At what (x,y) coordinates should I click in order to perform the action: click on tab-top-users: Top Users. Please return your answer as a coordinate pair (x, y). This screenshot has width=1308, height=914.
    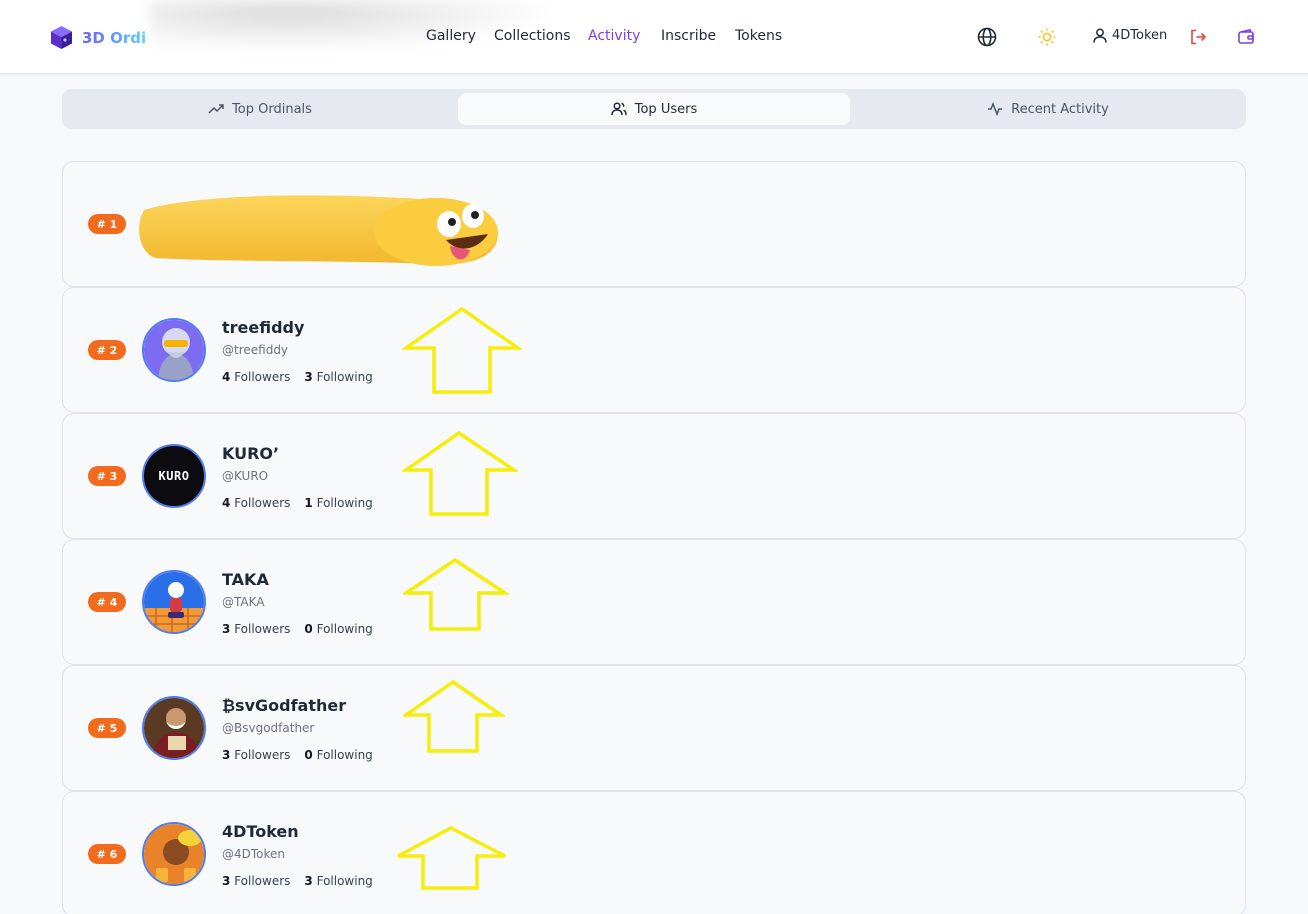
    Looking at the image, I should click on (654, 109).